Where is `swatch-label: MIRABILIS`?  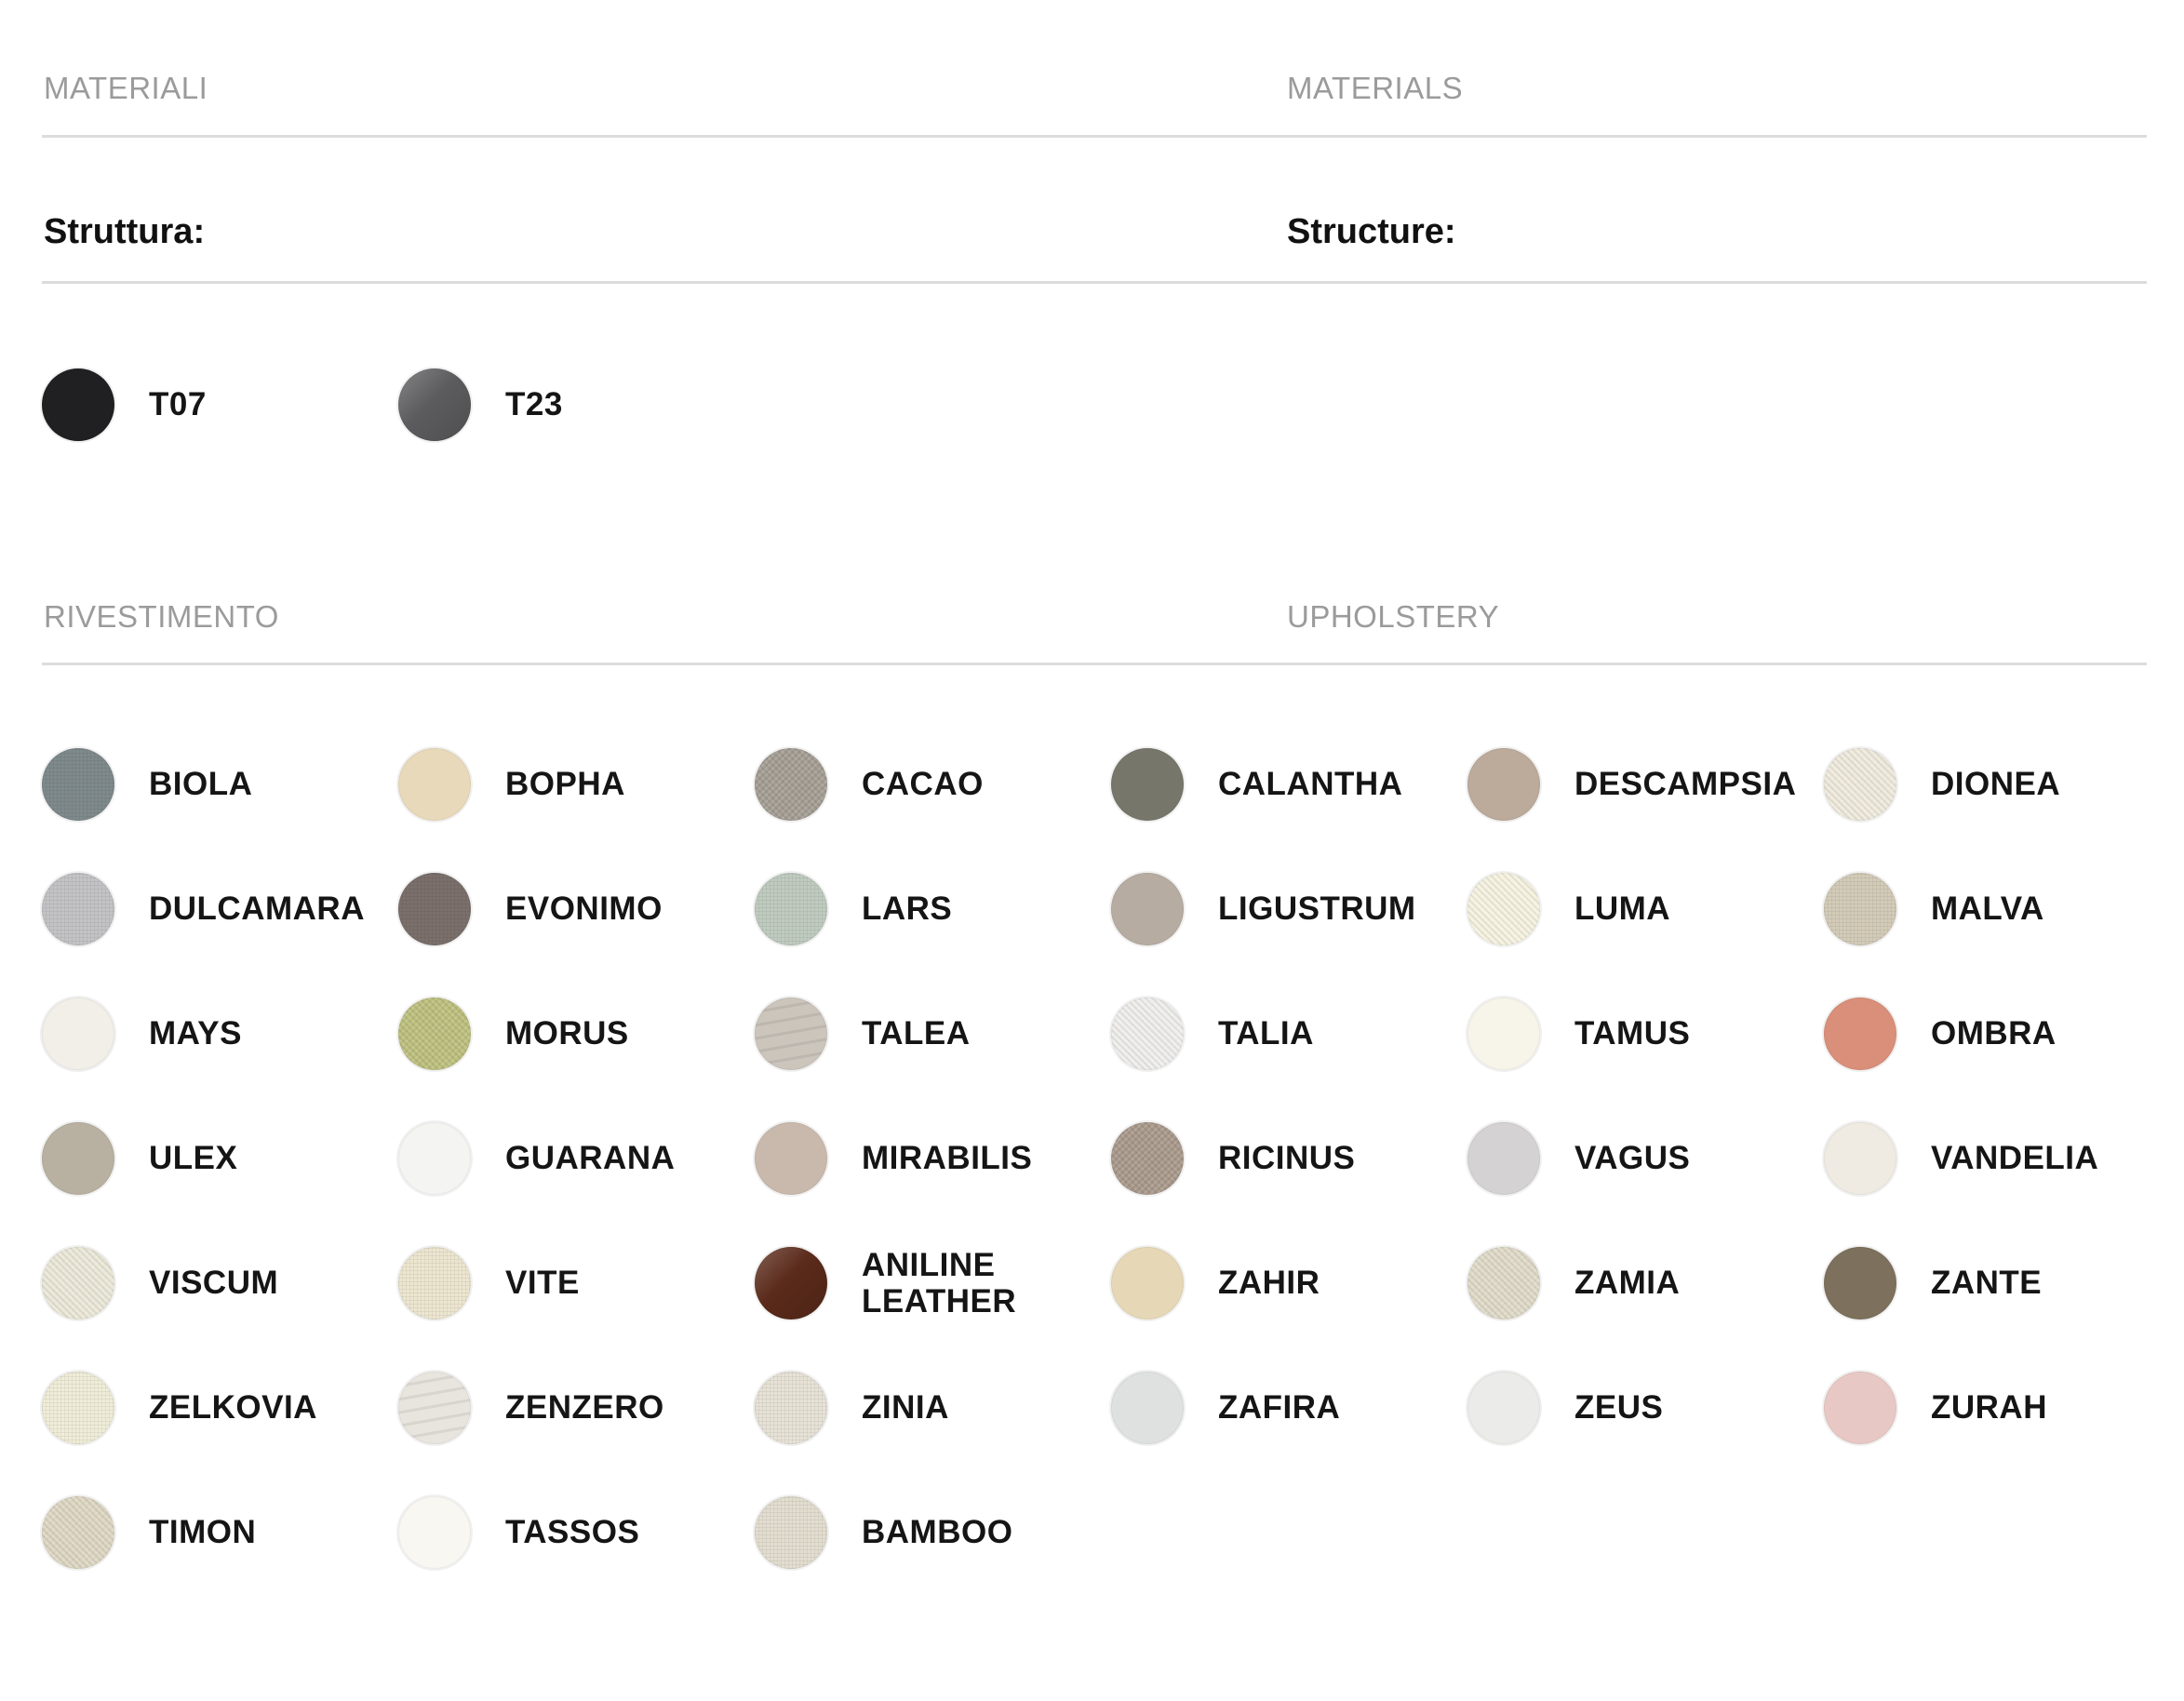 swatch-label: MIRABILIS is located at coordinates (947, 1159).